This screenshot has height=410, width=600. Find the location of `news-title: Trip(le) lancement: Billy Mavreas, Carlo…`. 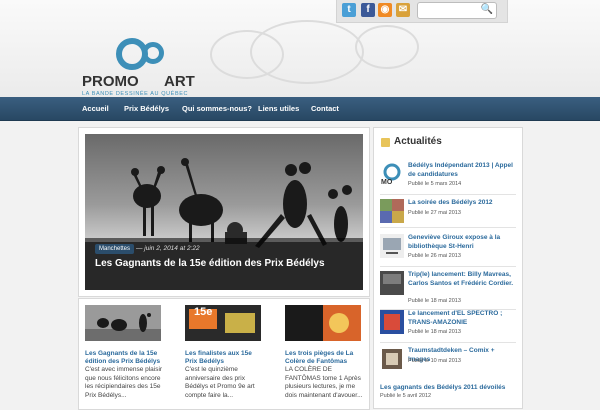

news-title: Trip(le) lancement: Billy Mavreas, Carlo… is located at coordinates (463, 279).